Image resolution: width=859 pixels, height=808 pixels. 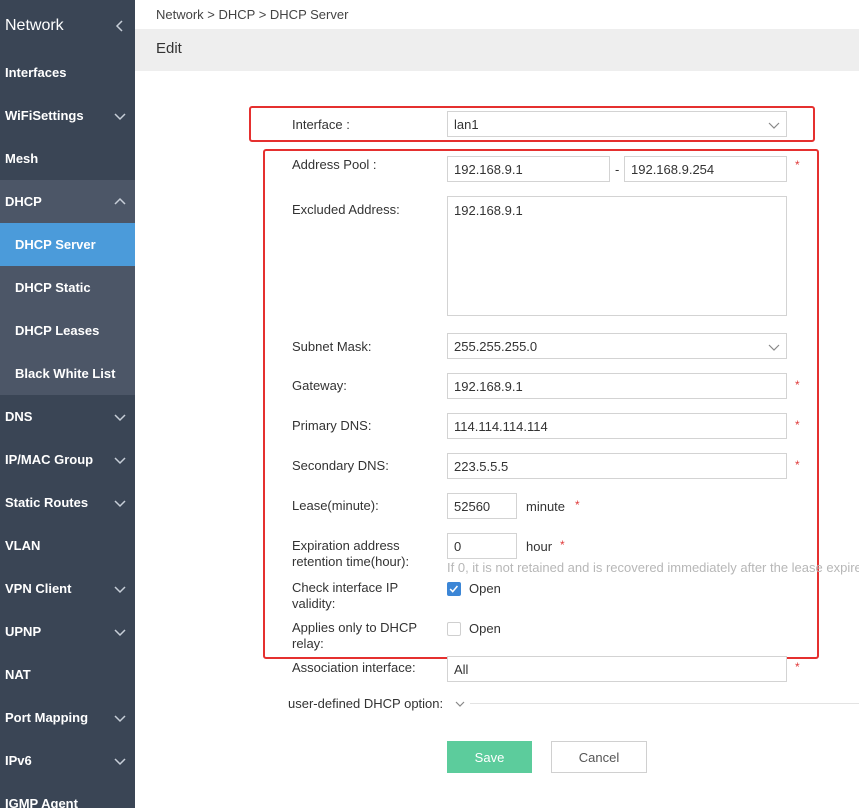 I want to click on excluded-address-textarea: 192.168.9.1, so click(x=617, y=256).